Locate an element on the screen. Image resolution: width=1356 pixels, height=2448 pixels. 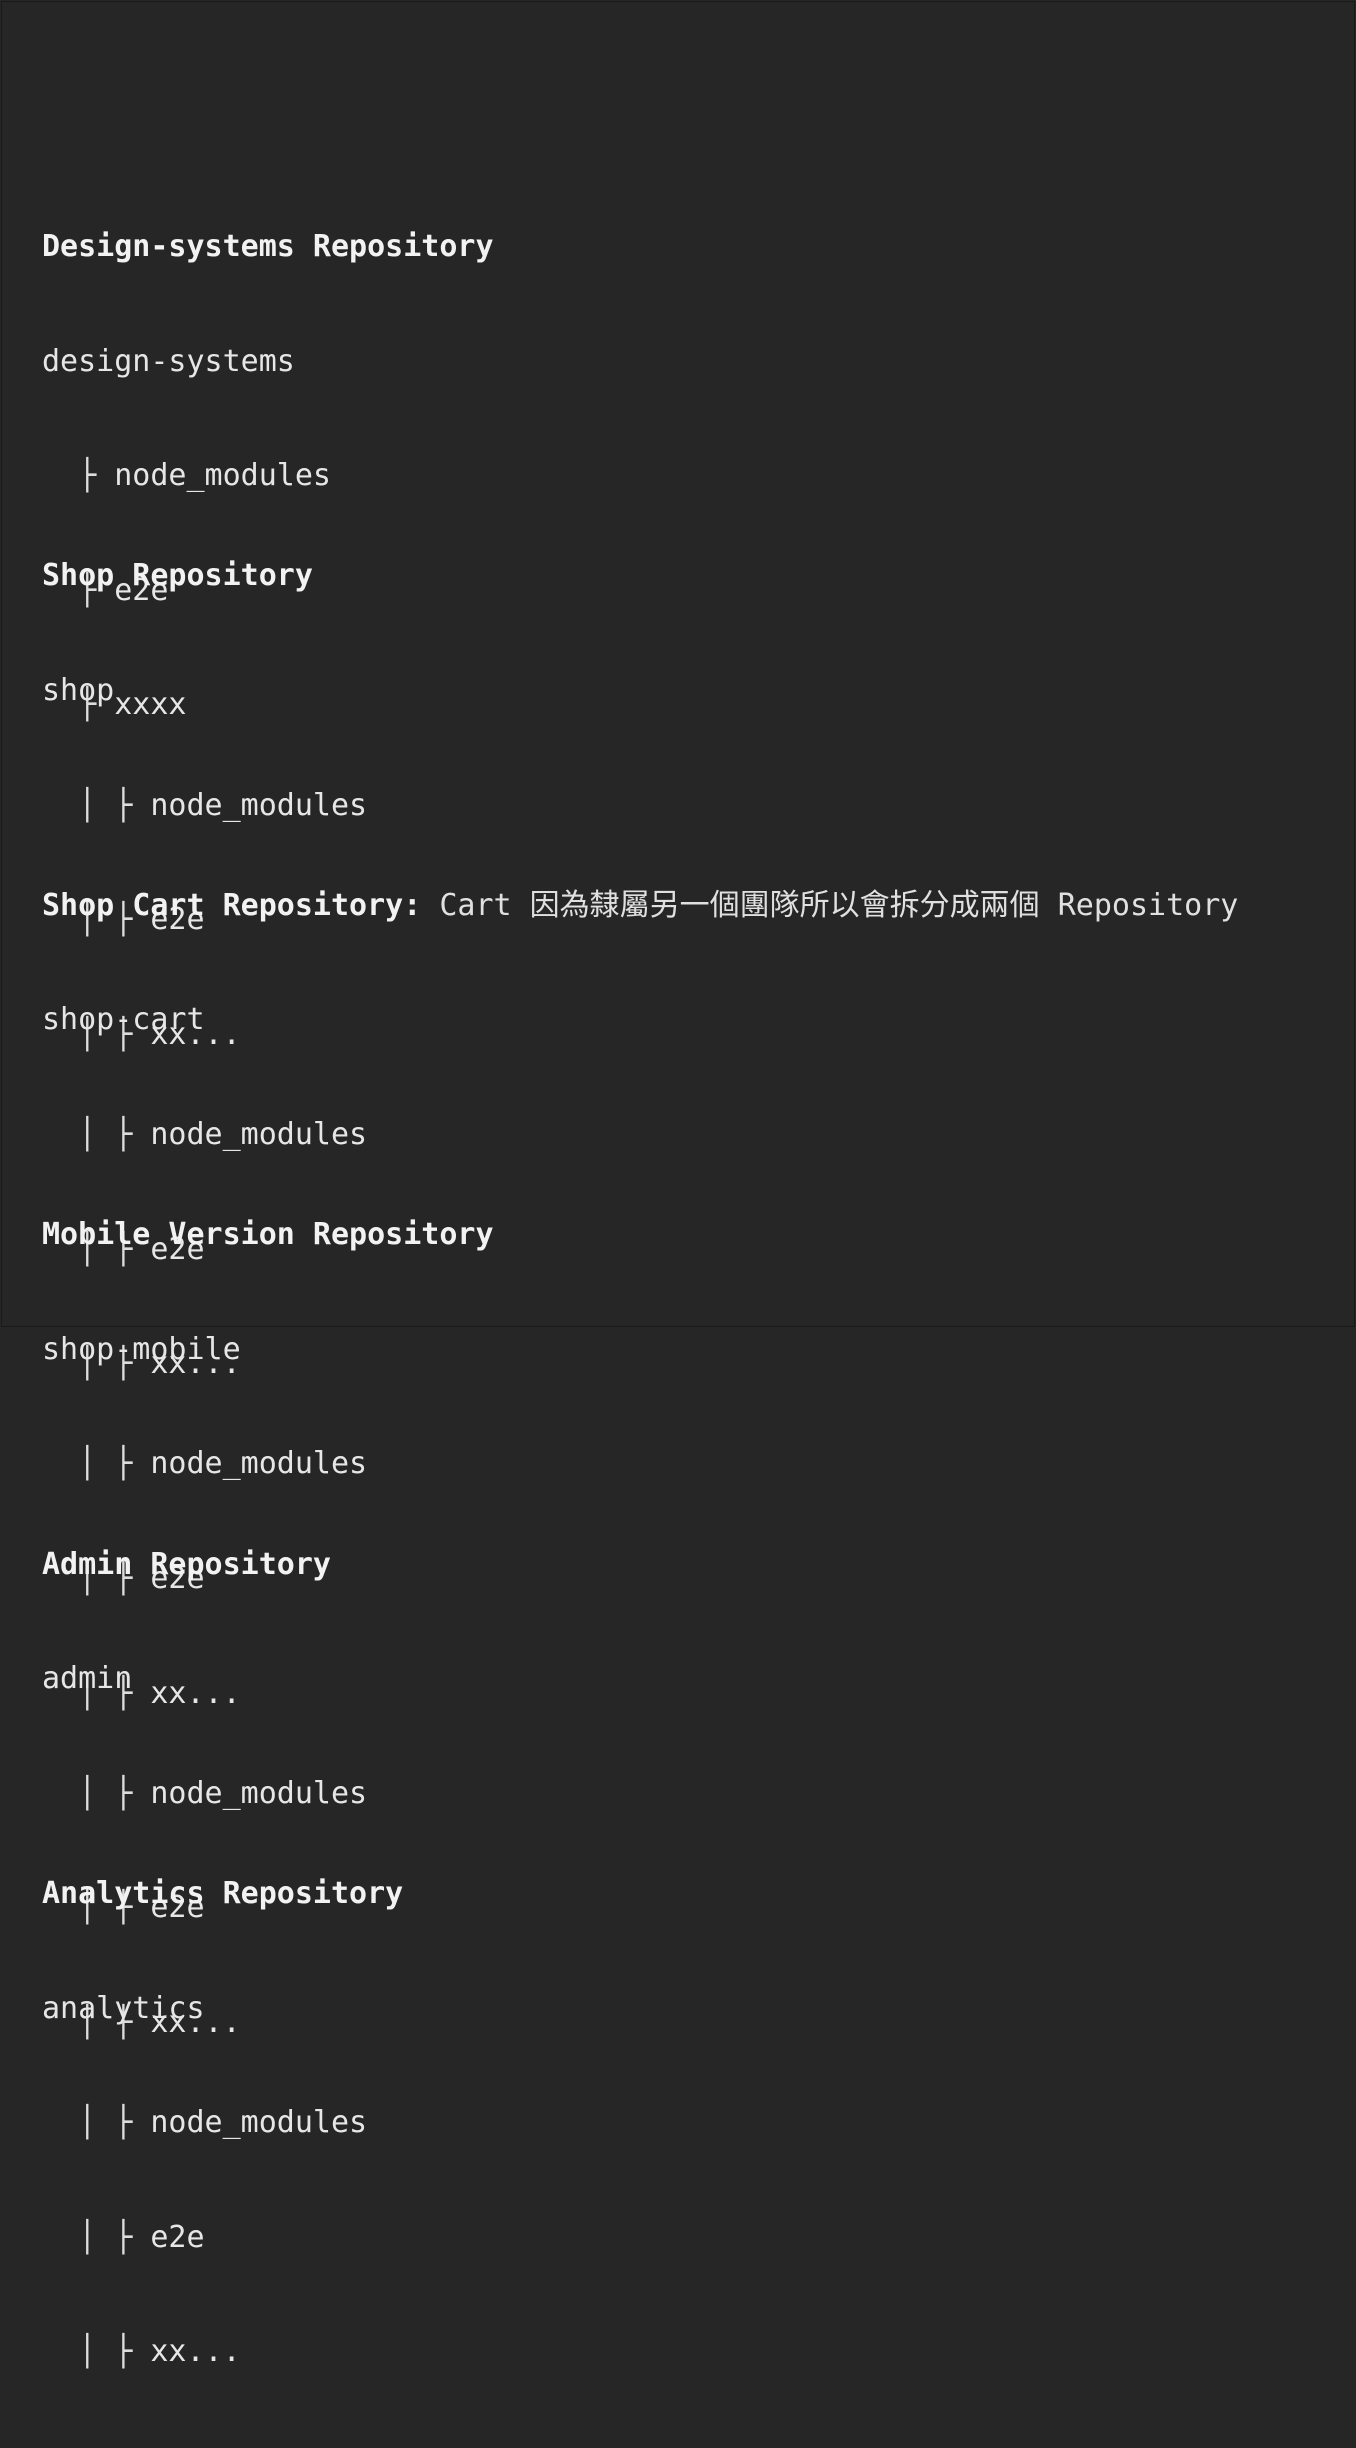
repo-title: Admin Repository is located at coordinates (186, 1564).